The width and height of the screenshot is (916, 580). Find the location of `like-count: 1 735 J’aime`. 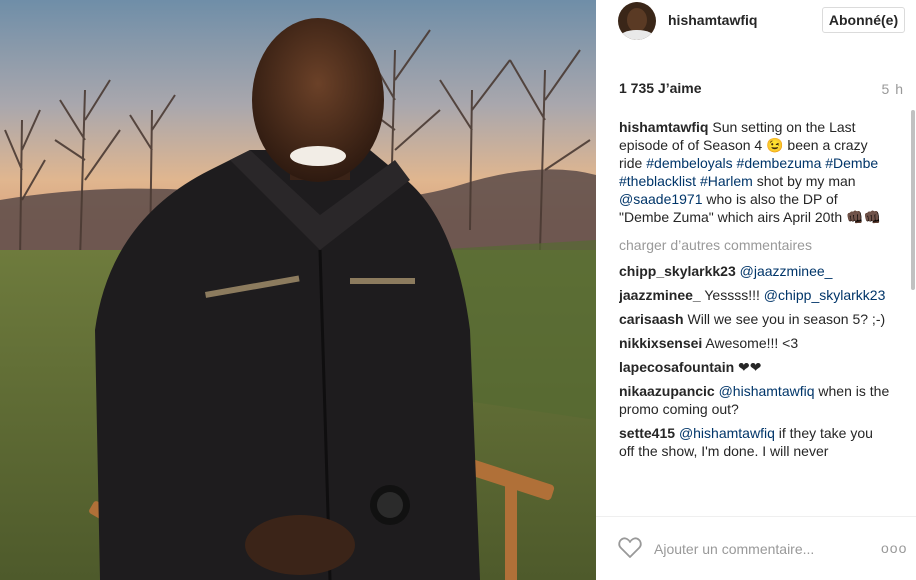

like-count: 1 735 J’aime is located at coordinates (660, 88).